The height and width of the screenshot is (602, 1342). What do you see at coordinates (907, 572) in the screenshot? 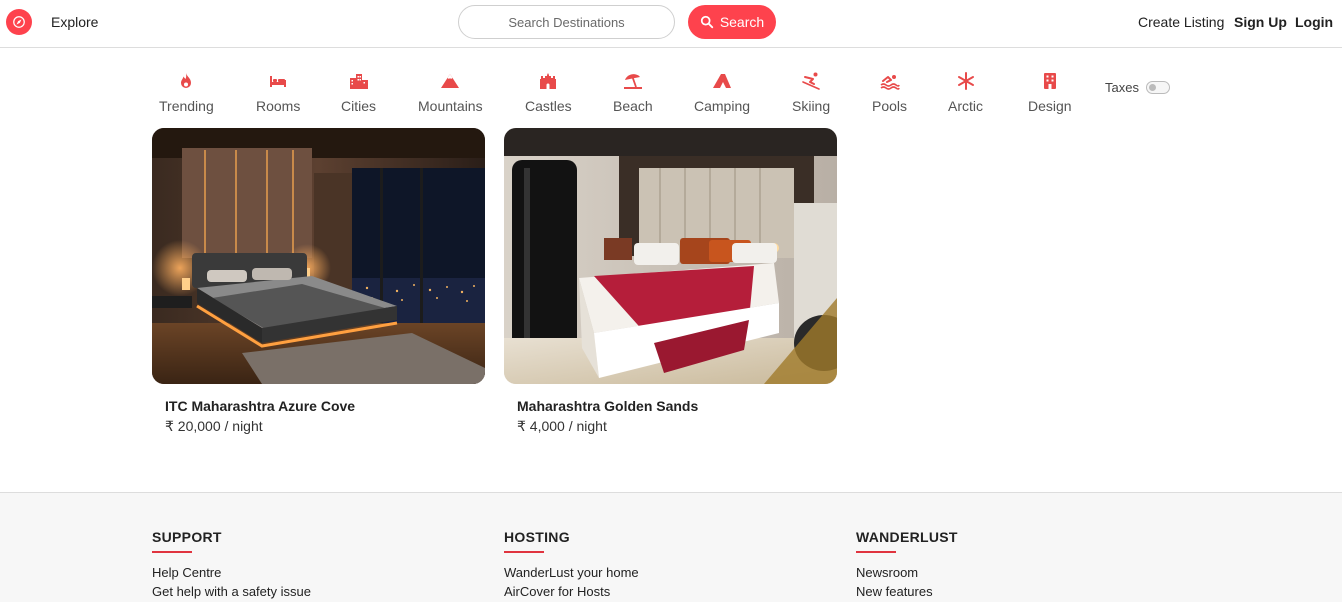
I see `footer-link-newsroom: Newsroom` at bounding box center [907, 572].